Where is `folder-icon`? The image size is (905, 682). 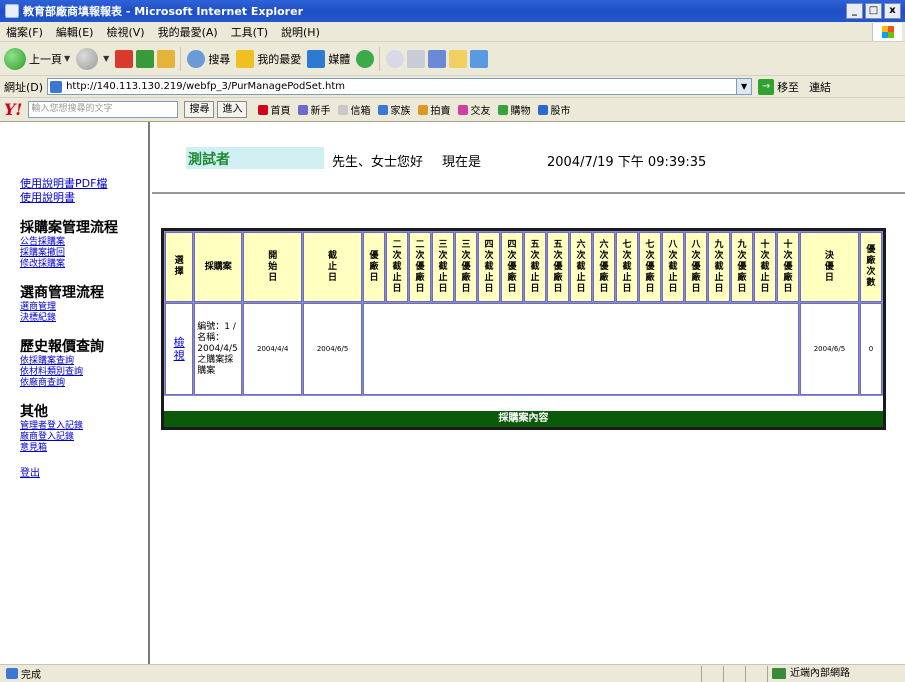
folder-icon is located at coordinates (458, 58).